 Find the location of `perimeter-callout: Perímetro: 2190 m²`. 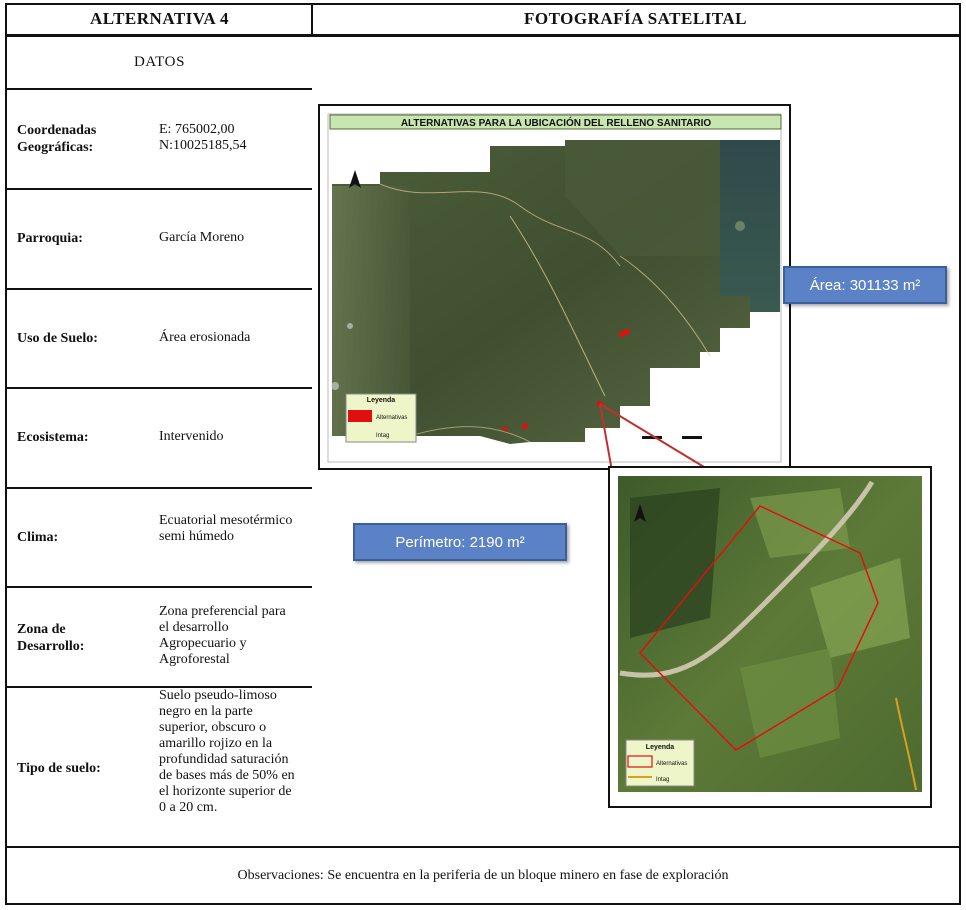

perimeter-callout: Perímetro: 2190 m² is located at coordinates (460, 542).